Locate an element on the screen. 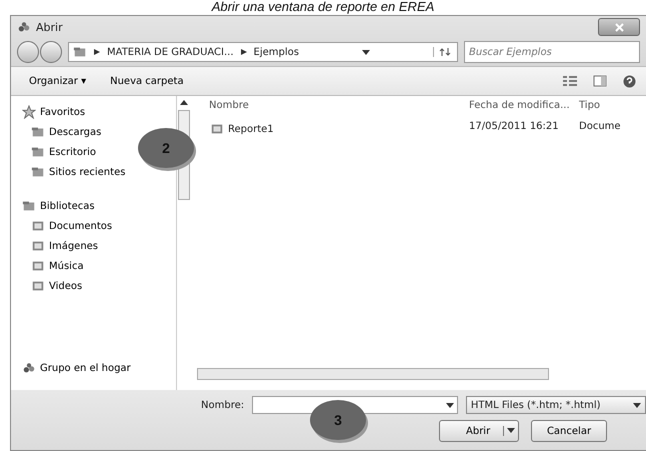 Image resolution: width=646 pixels, height=451 pixels. help-icon is located at coordinates (629, 81).